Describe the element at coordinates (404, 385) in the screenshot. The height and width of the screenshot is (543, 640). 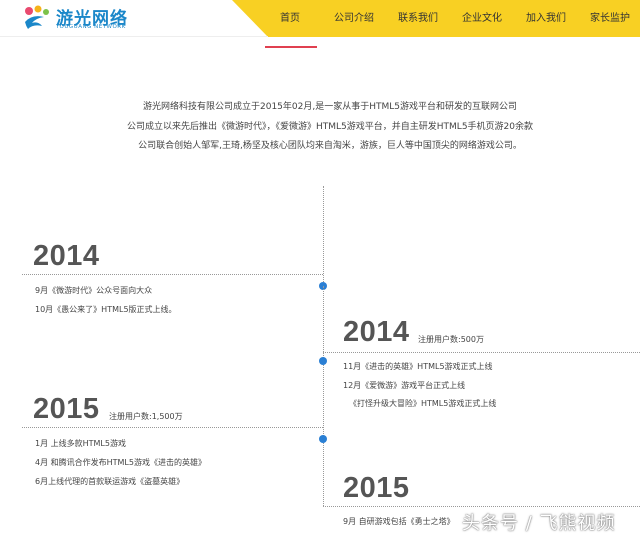
I see `timeline-event: 12月《爱微游》游戏平台正式上线` at that location.